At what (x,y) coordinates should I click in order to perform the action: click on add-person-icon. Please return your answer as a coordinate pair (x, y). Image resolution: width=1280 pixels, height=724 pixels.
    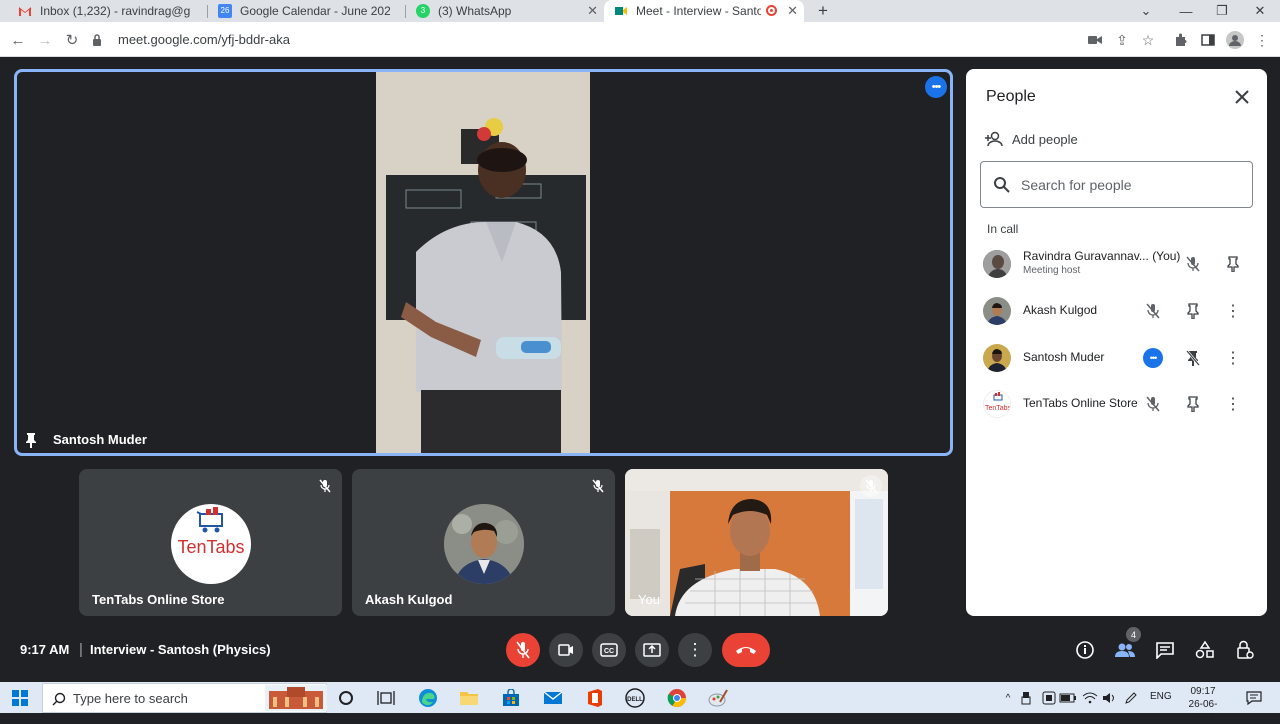
    Looking at the image, I should click on (994, 139).